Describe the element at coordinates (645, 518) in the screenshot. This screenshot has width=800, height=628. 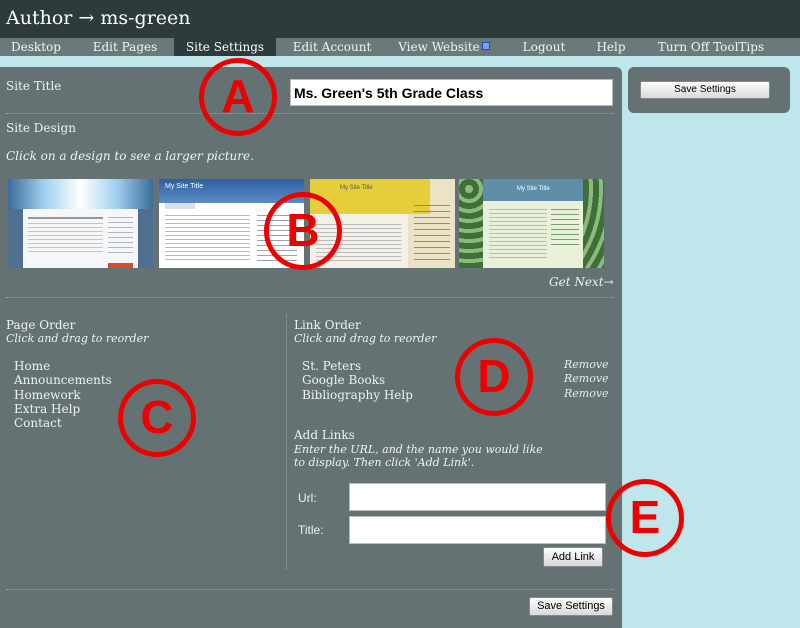
I see `callout-e: E` at that location.